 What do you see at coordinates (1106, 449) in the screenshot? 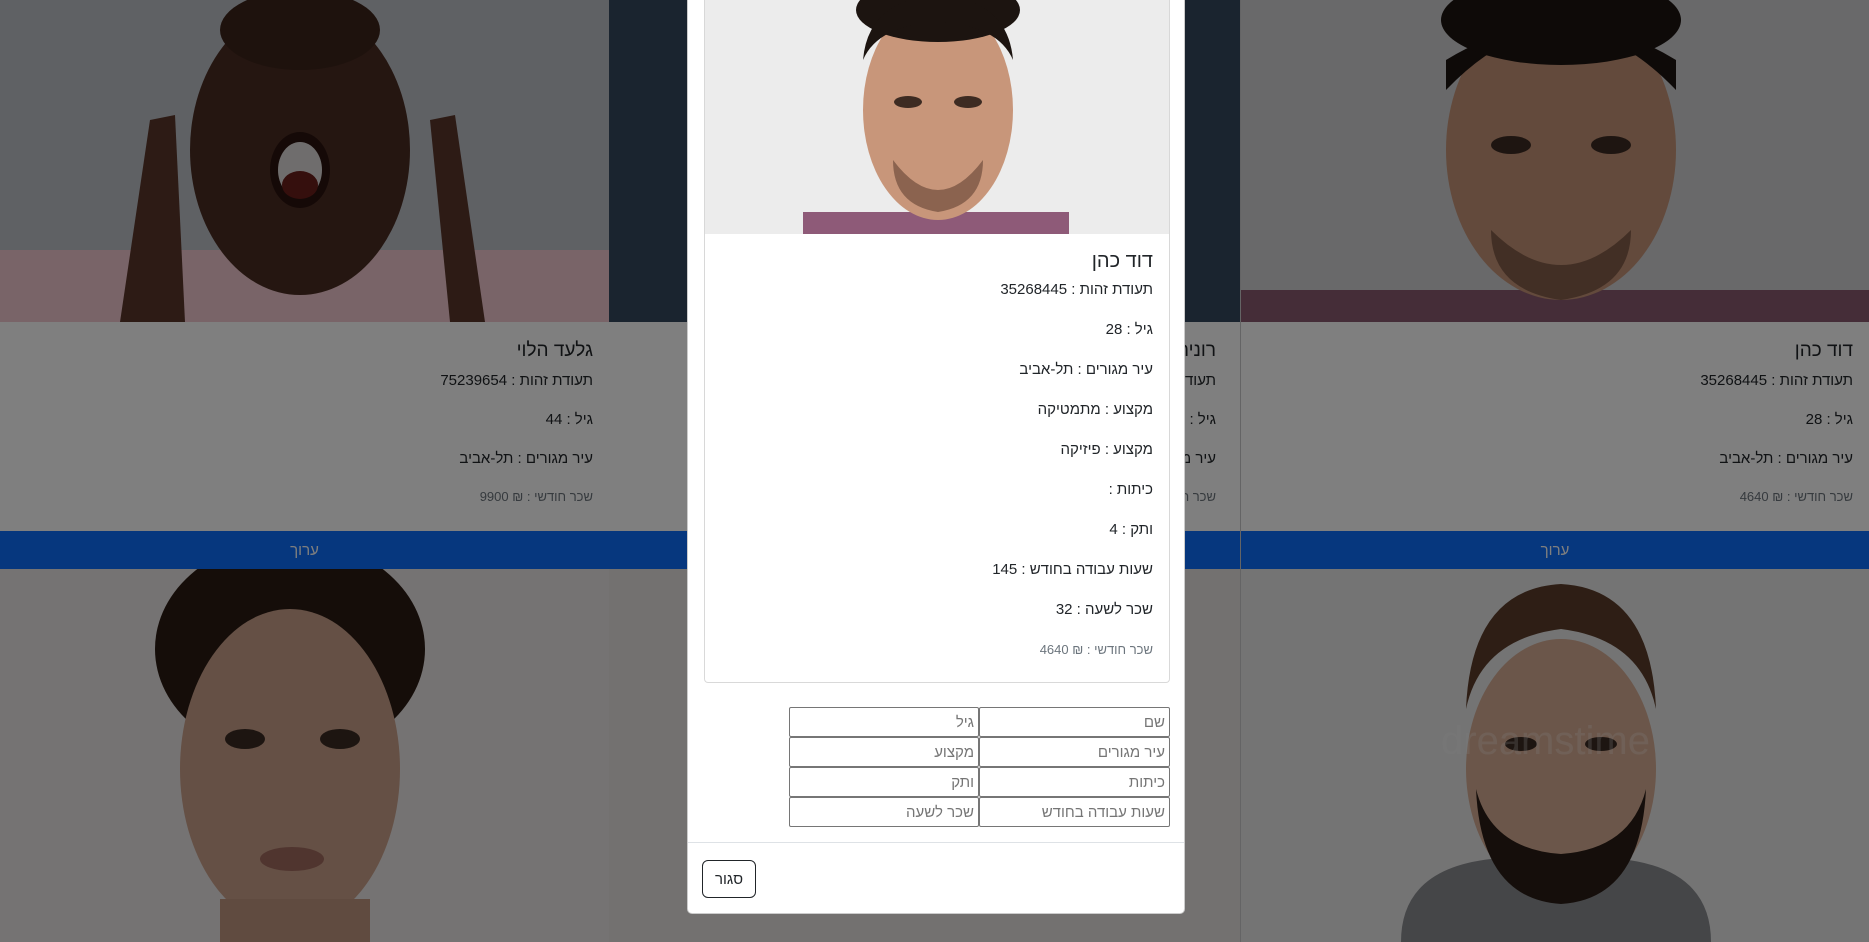
I see `modal-employee-major-2: מקצוע : פיזיקה` at bounding box center [1106, 449].